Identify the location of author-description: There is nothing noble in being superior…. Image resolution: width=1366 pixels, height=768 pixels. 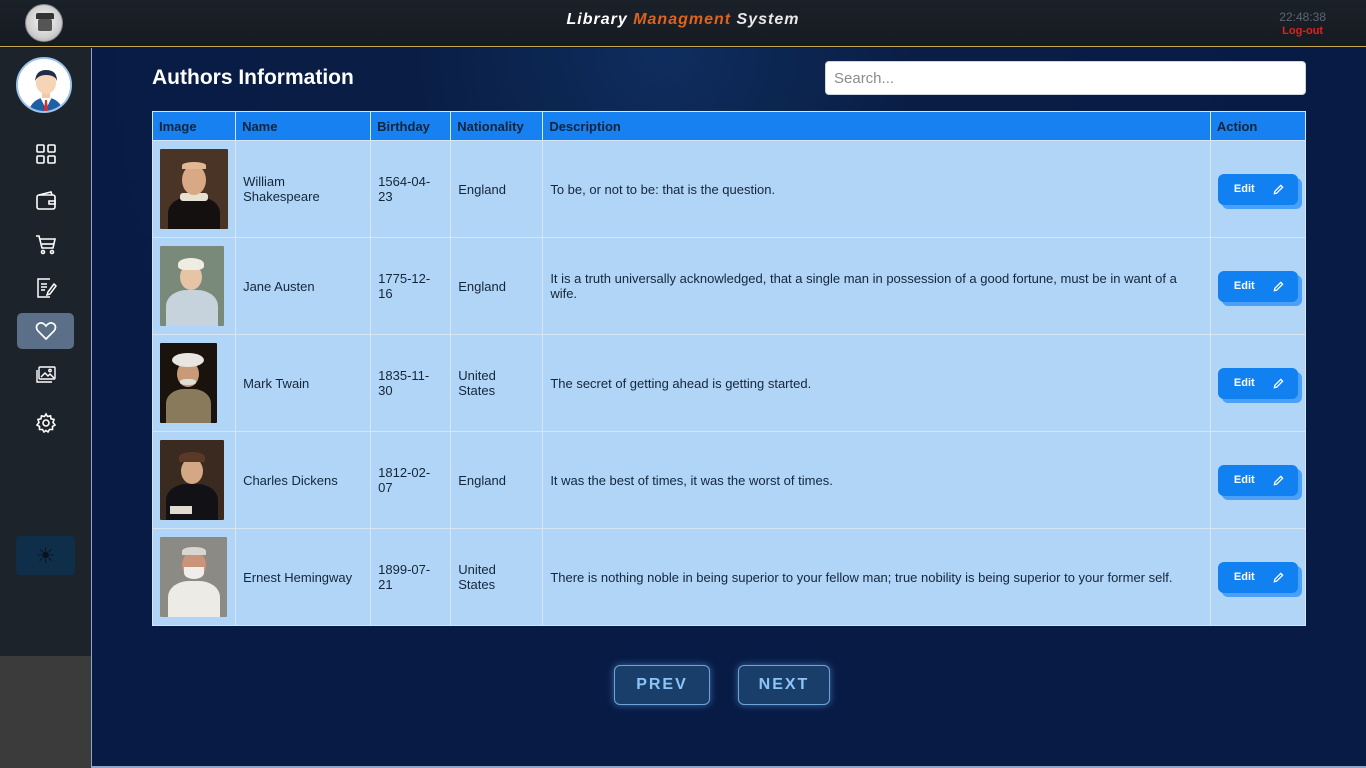
(876, 577).